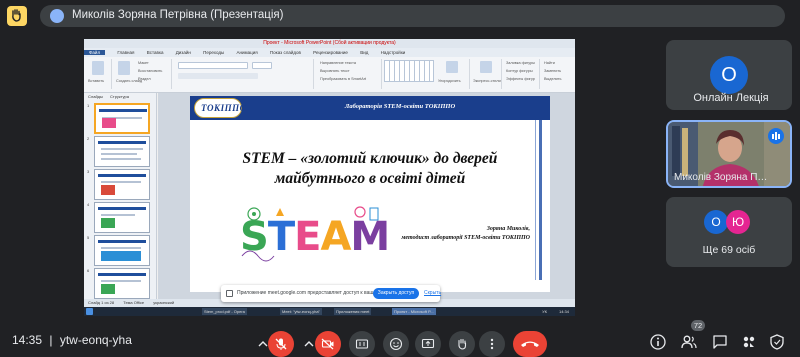 This screenshot has height=357, width=800. Describe the element at coordinates (307, 237) in the screenshot. I see `steam-letter: E` at that location.